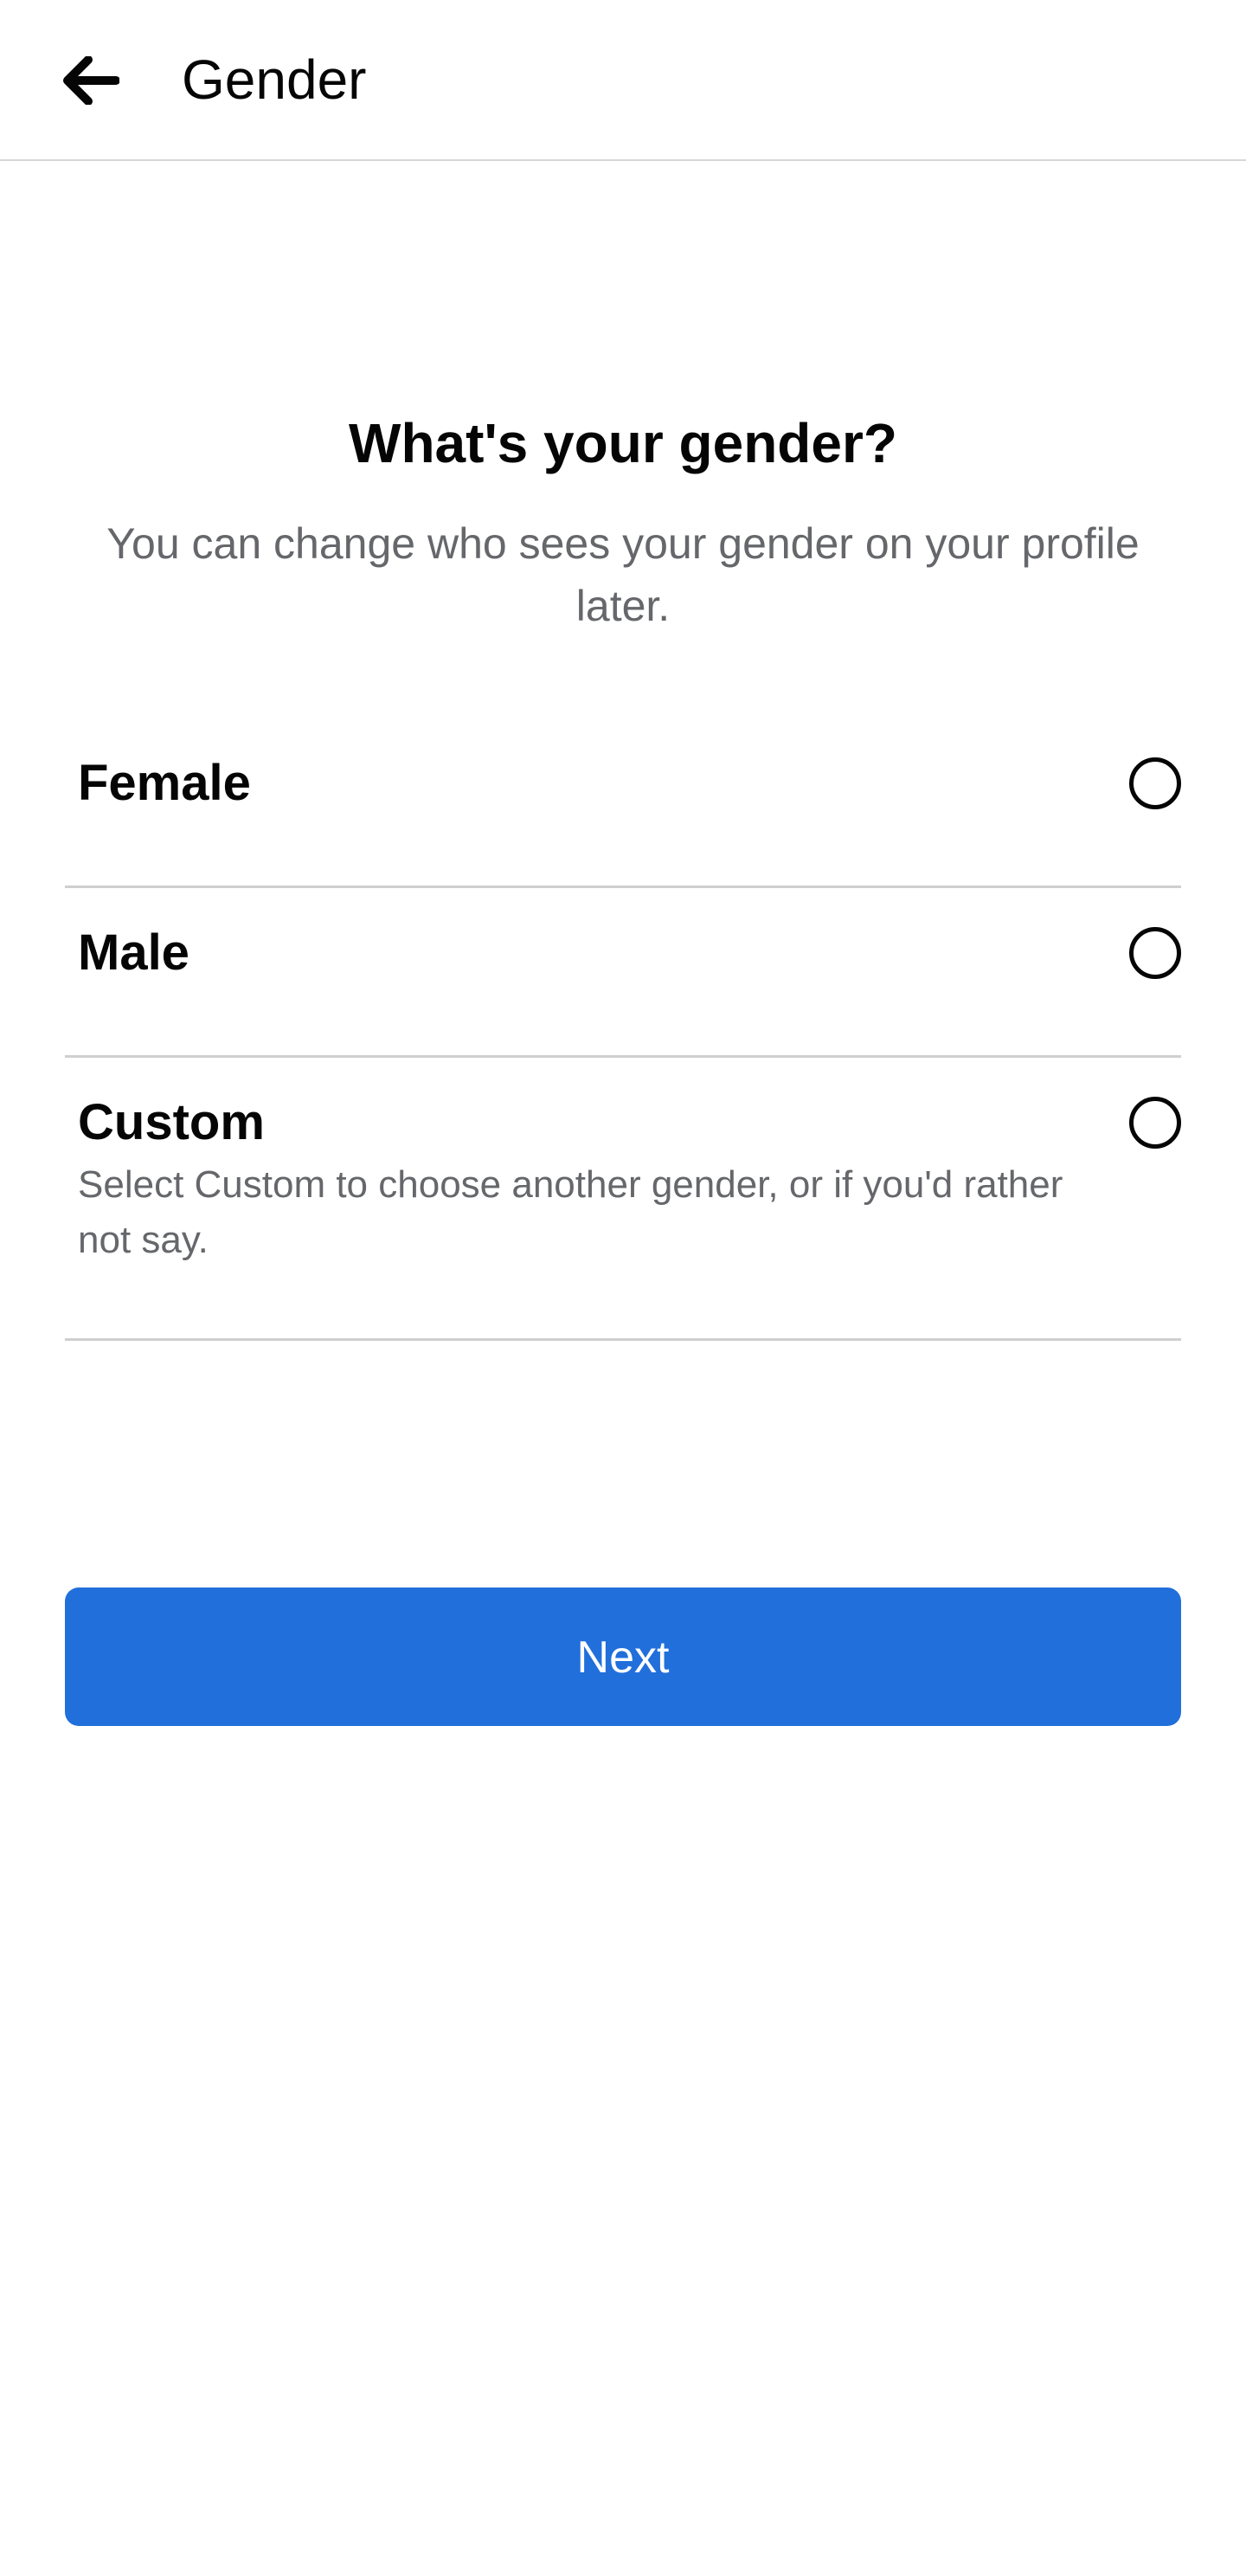  What do you see at coordinates (274, 79) in the screenshot?
I see `page-title: Gender` at bounding box center [274, 79].